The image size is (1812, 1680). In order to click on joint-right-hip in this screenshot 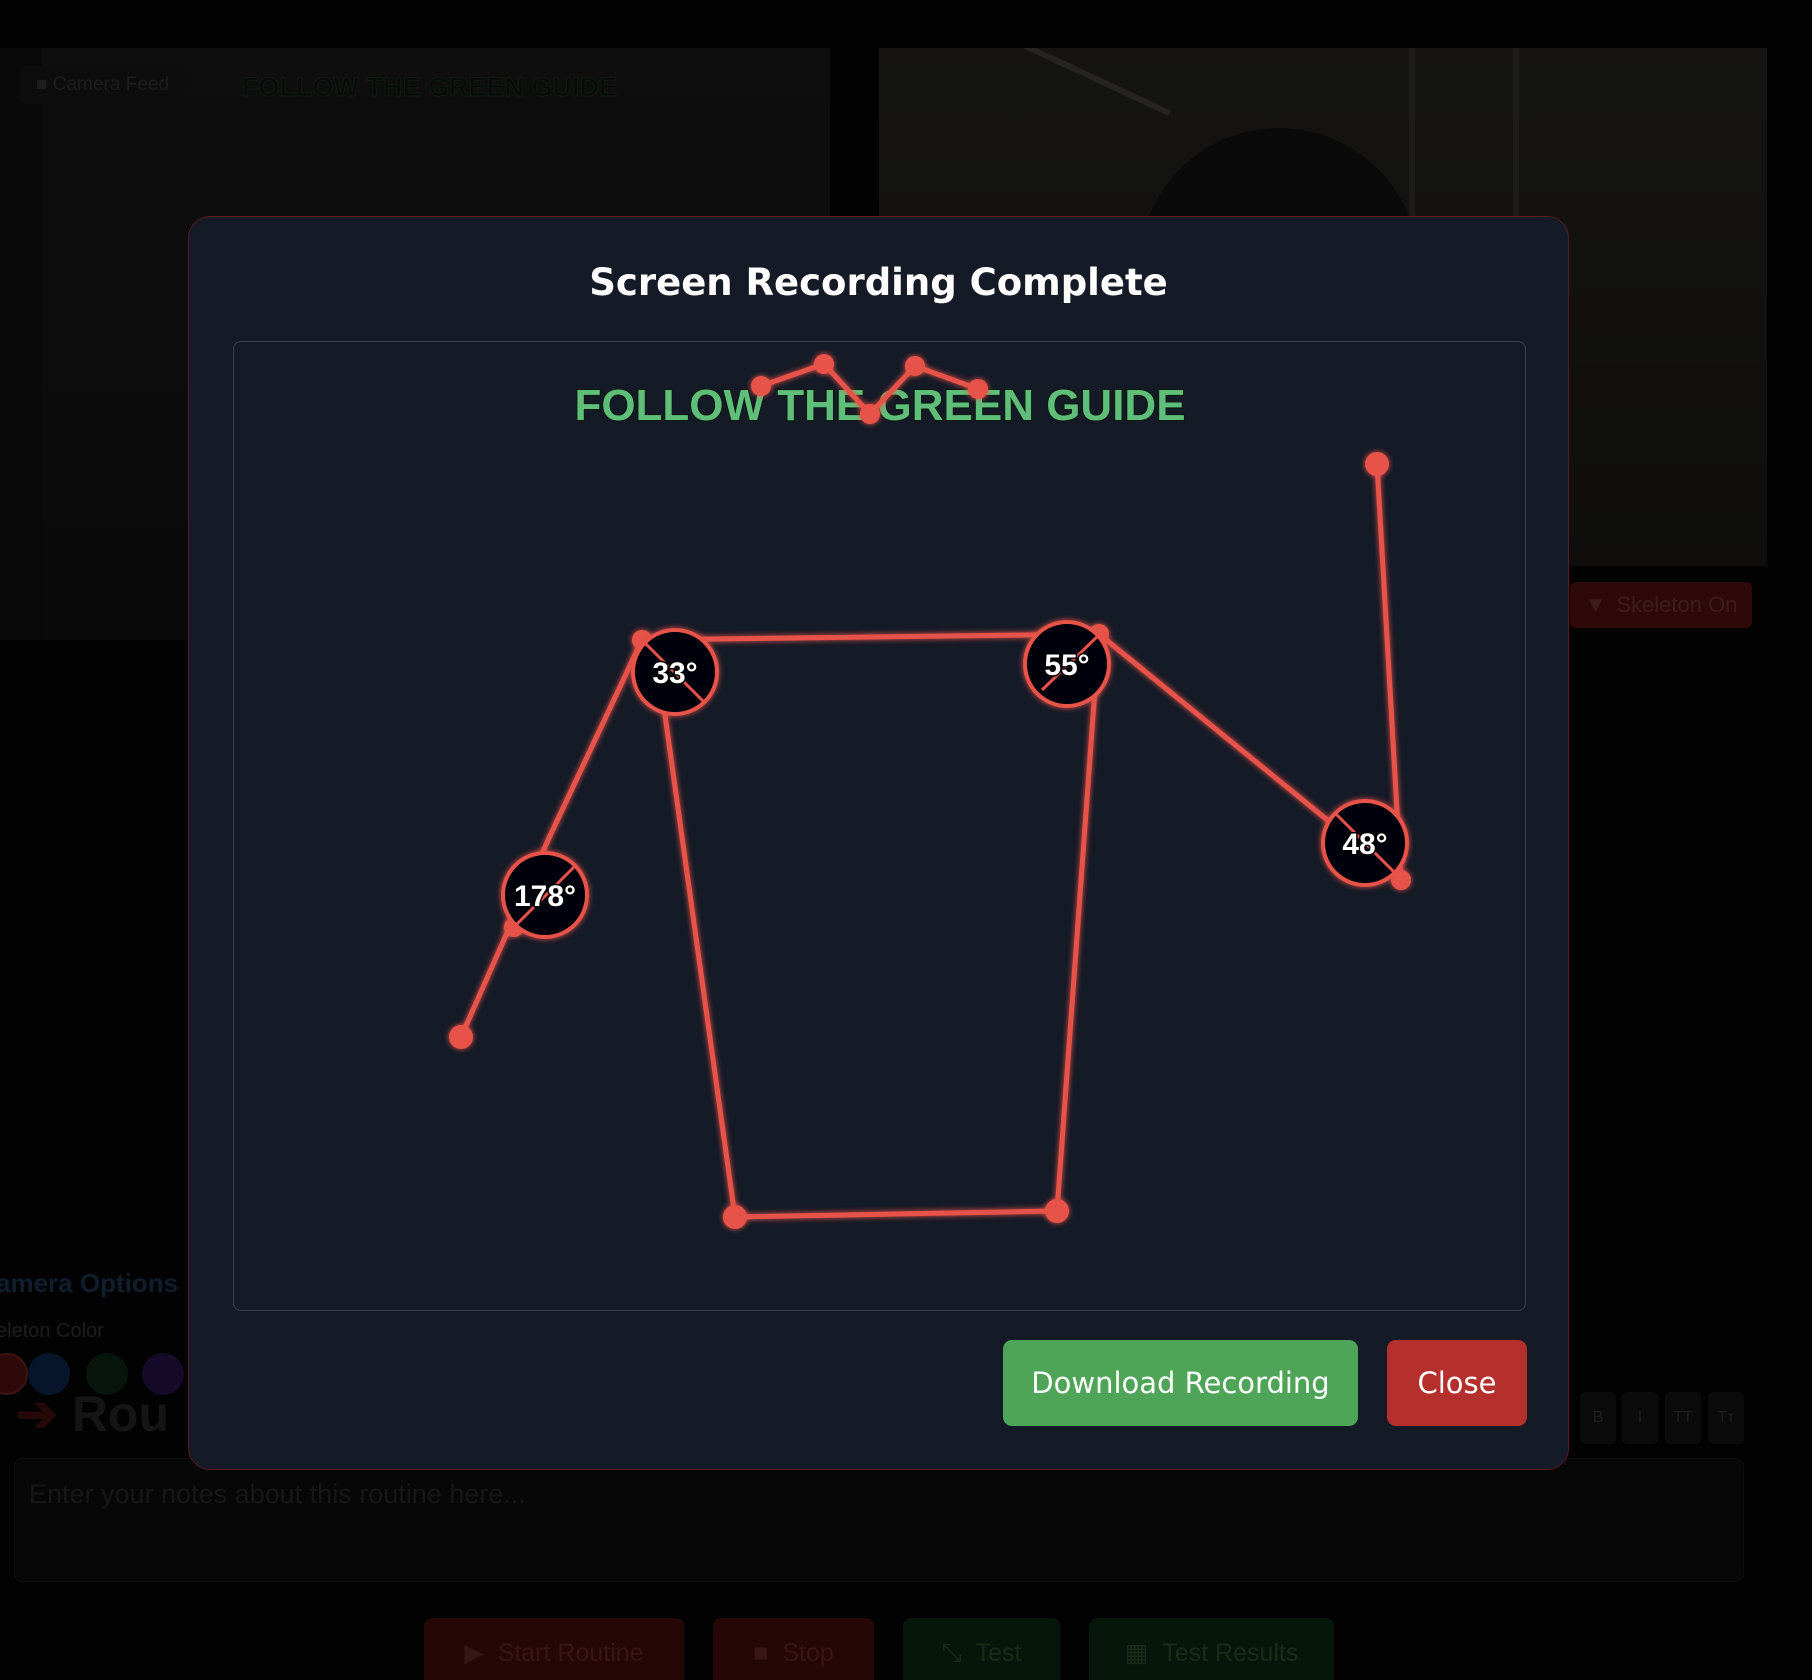, I will do `click(1057, 1211)`.